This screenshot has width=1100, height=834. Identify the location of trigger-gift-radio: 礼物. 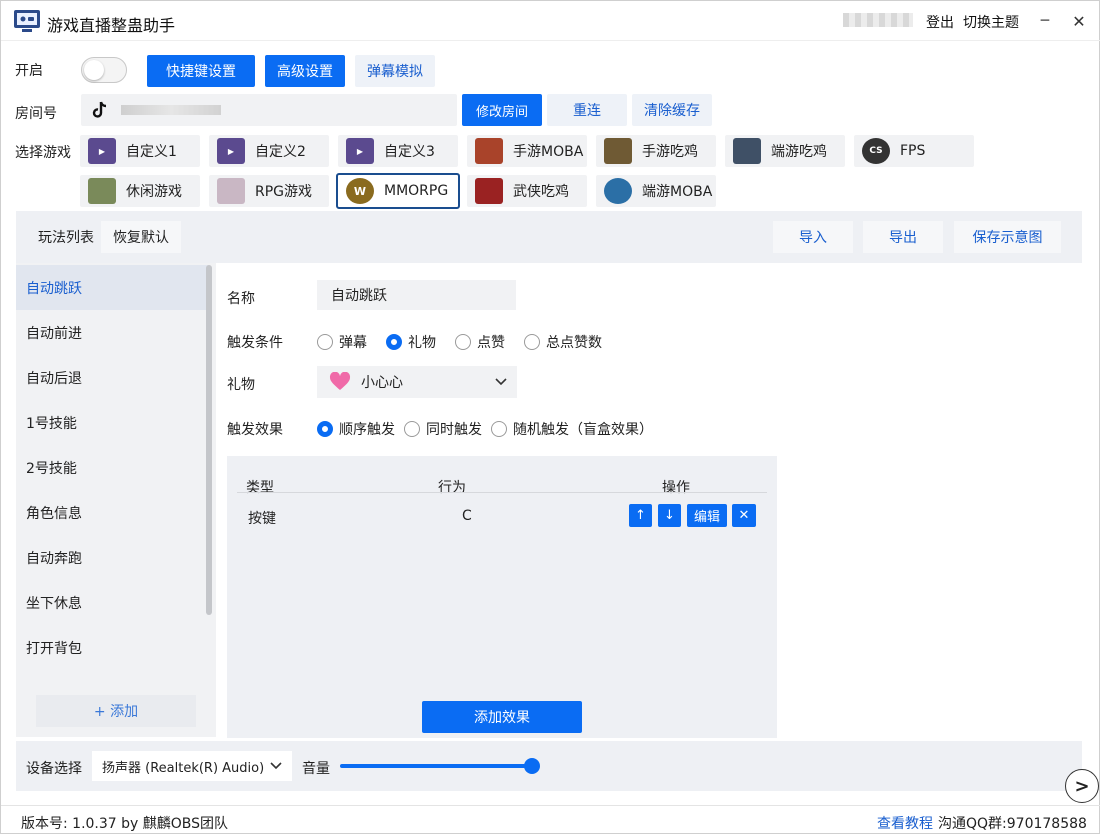
(411, 342).